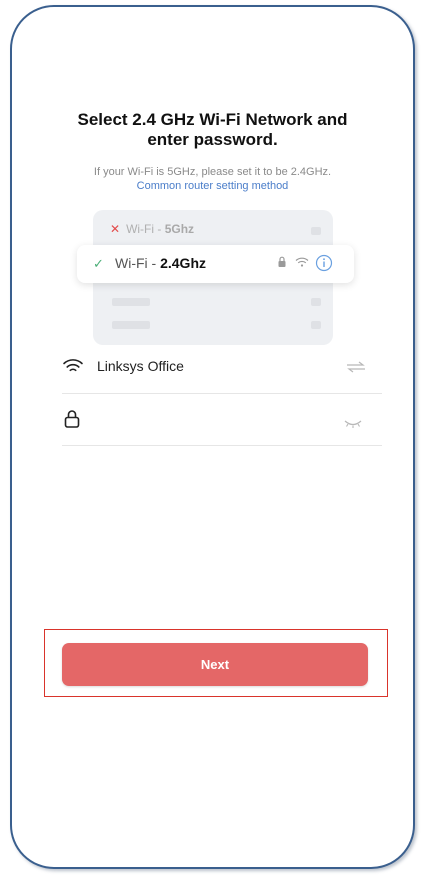 The image size is (425, 876). Describe the element at coordinates (212, 119) in the screenshot. I see `title-line-1: Select 2.4 GHz Wi-Fi Network and` at that location.